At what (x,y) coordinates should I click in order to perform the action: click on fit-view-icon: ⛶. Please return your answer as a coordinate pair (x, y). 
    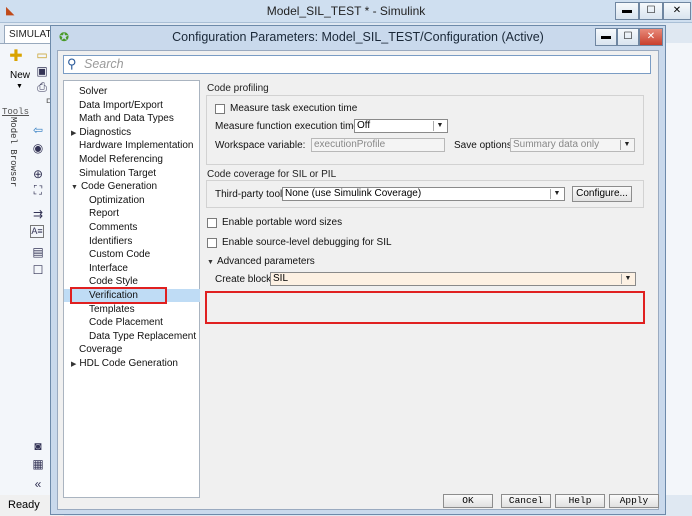
    Looking at the image, I should click on (38, 190).